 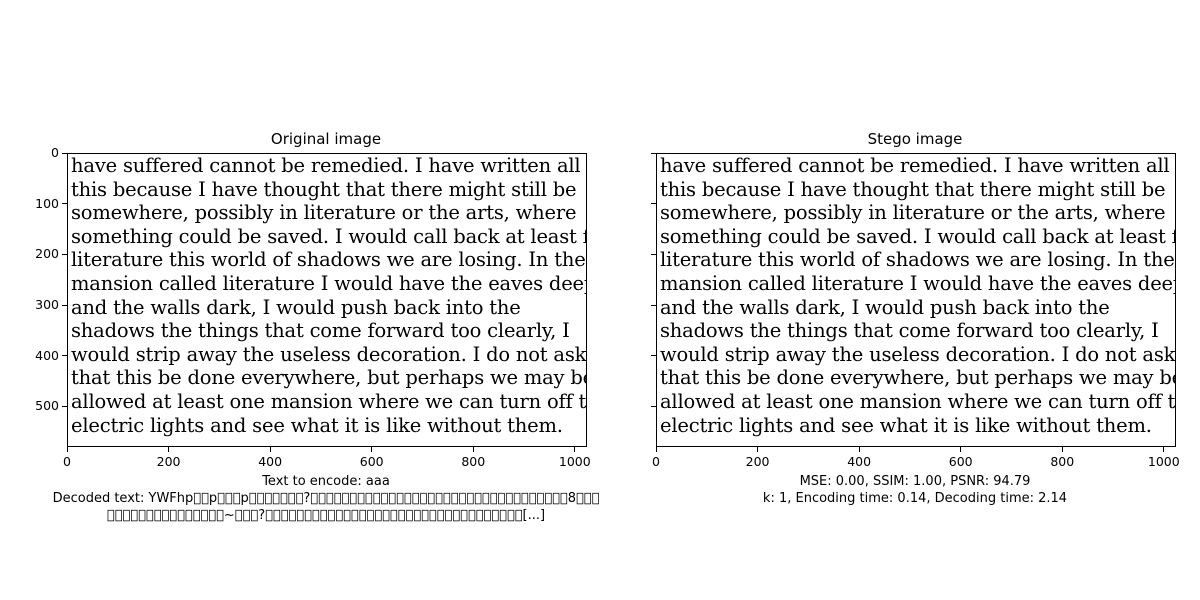 What do you see at coordinates (47, 355) in the screenshot?
I see `y-tick-label: 400` at bounding box center [47, 355].